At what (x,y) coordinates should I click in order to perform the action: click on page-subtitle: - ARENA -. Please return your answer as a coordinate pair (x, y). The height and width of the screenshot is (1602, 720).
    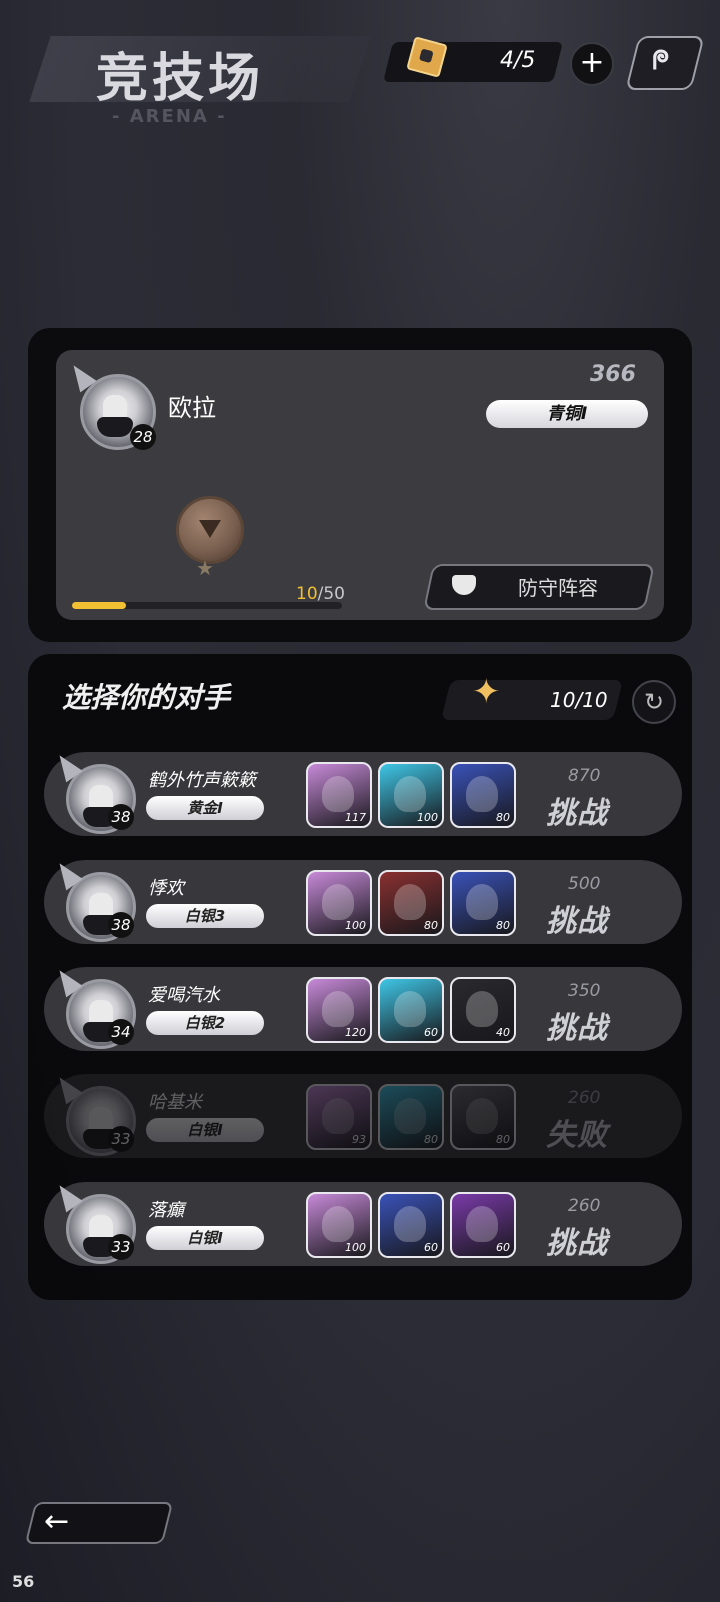
    Looking at the image, I should click on (169, 116).